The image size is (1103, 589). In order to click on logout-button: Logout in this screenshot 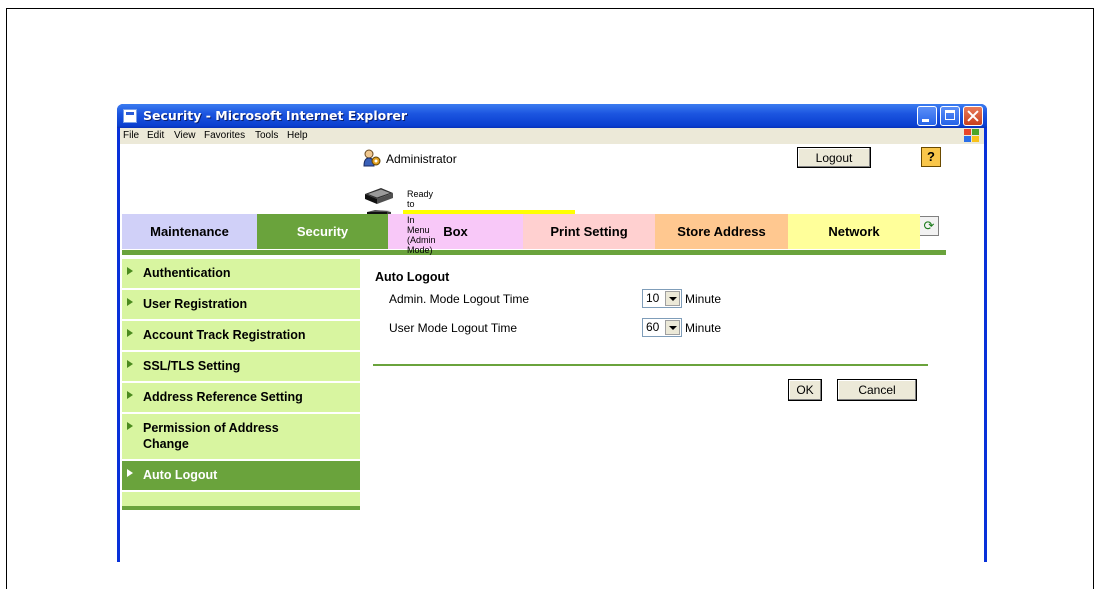, I will do `click(834, 157)`.